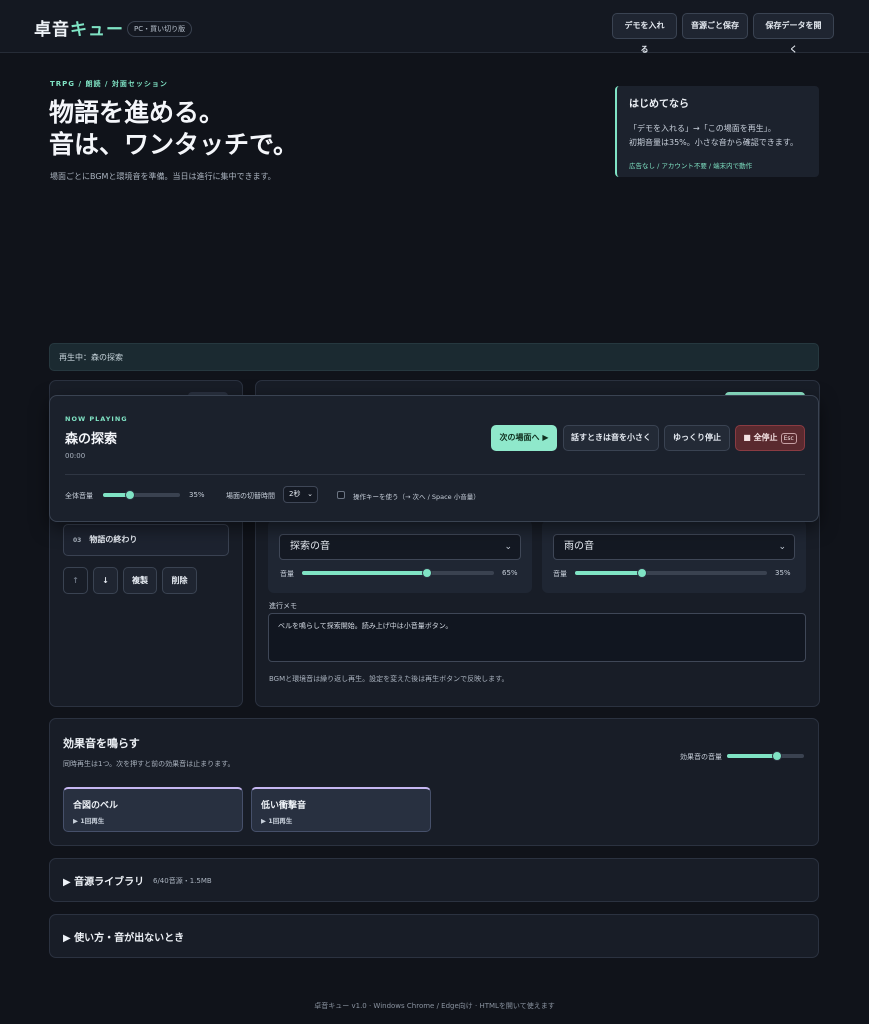  What do you see at coordinates (752, 756) in the screenshot?
I see `effects-volume-fill` at bounding box center [752, 756].